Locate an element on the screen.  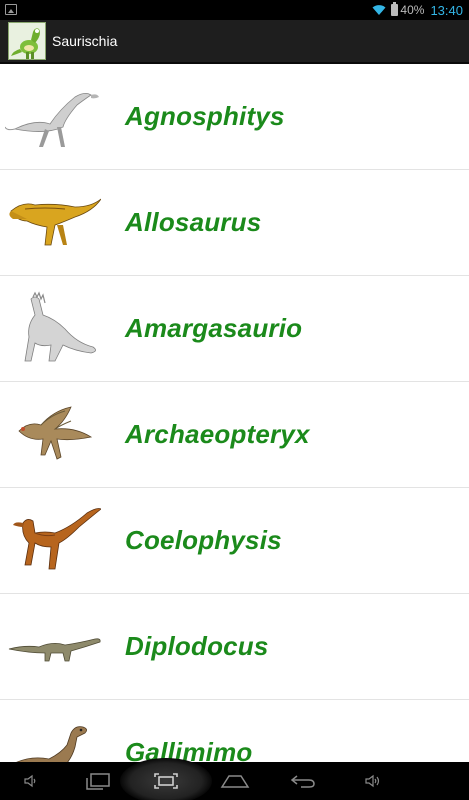
coelophysis-thumbnail is located at coordinates (53, 541).